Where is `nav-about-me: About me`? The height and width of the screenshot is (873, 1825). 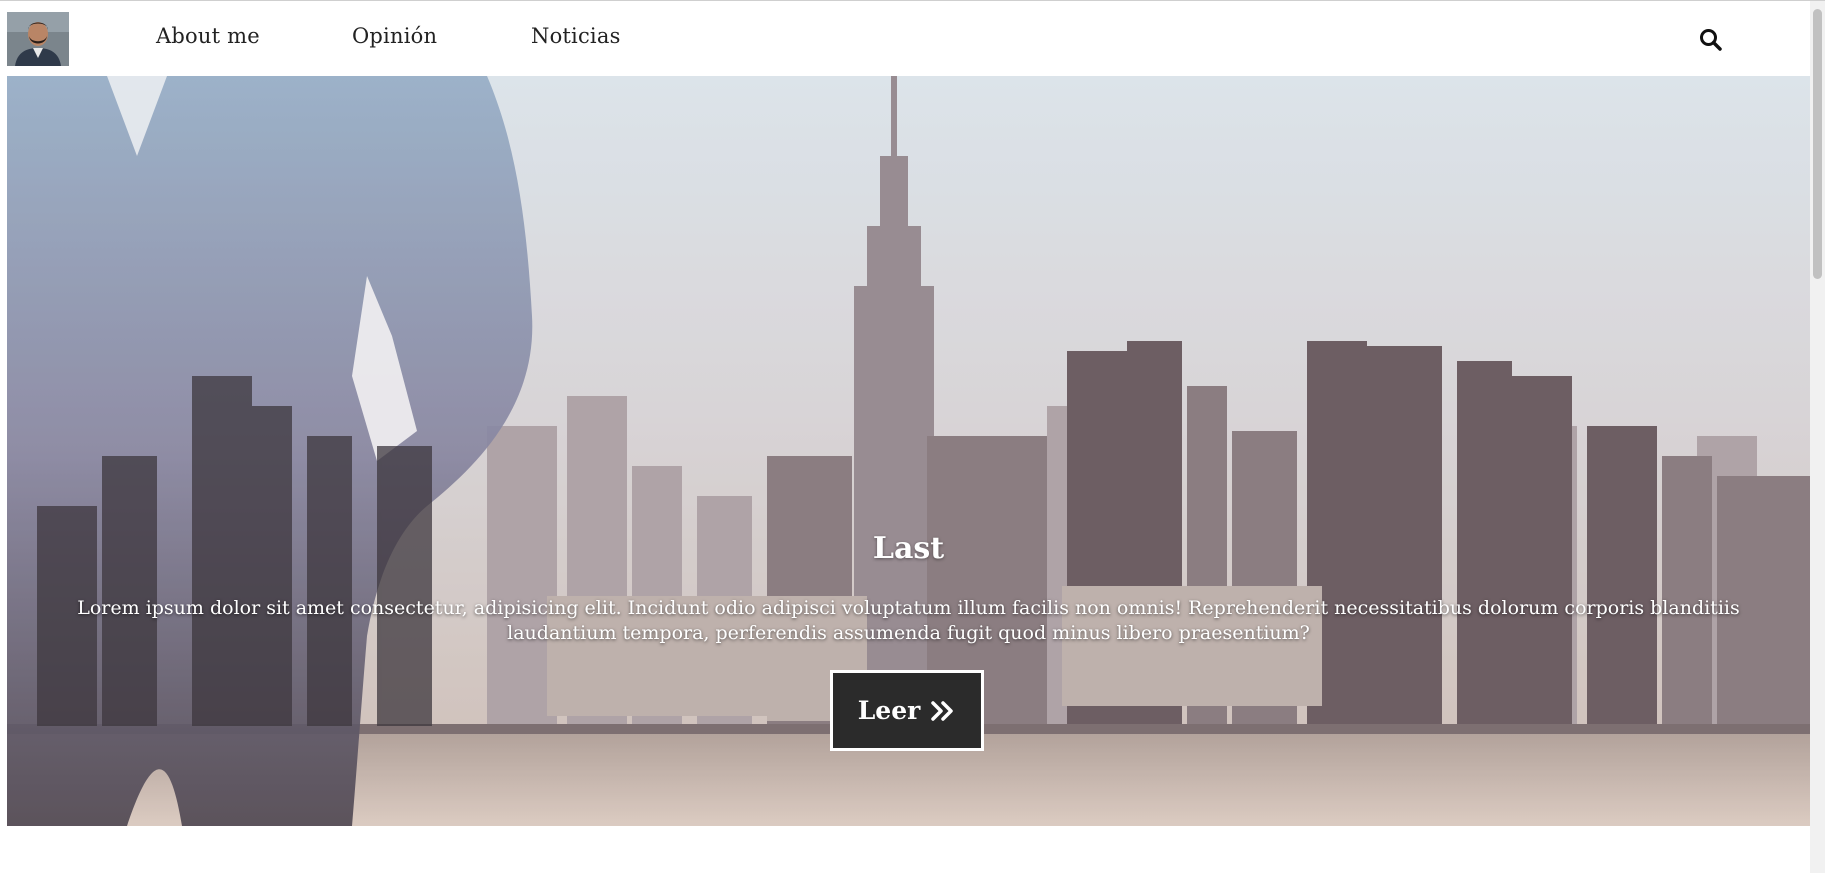 nav-about-me: About me is located at coordinates (208, 36).